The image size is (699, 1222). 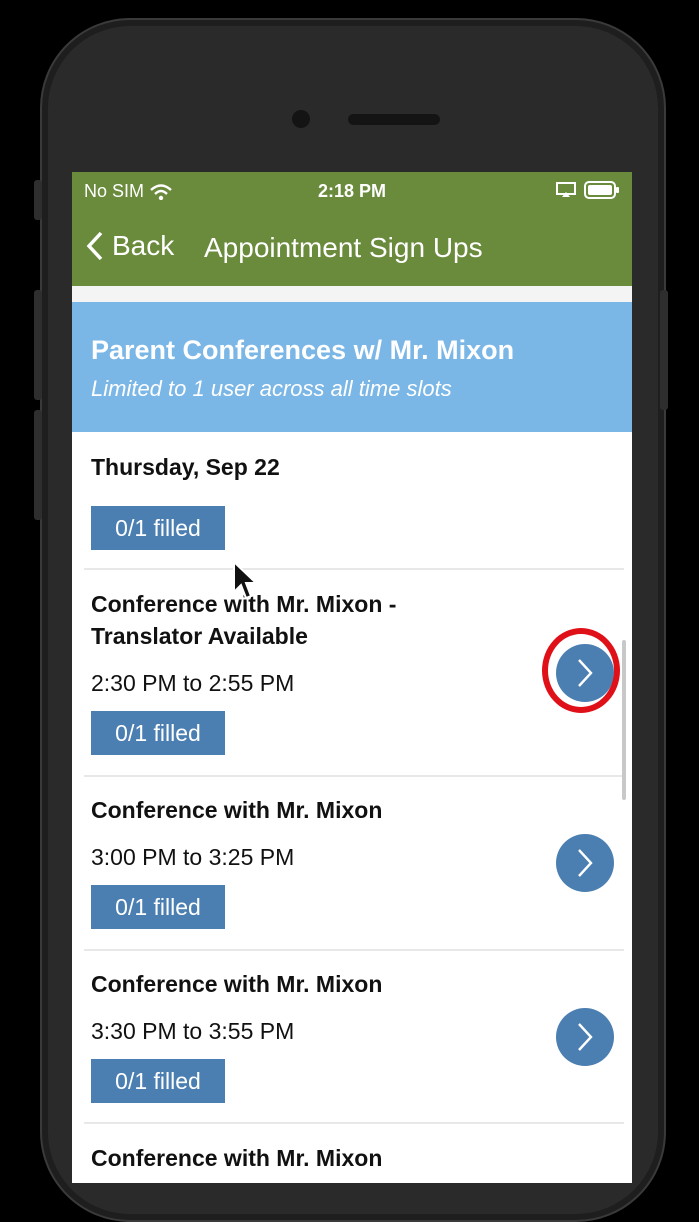 What do you see at coordinates (185, 467) in the screenshot?
I see `day-header: Thursday, Sep 22` at bounding box center [185, 467].